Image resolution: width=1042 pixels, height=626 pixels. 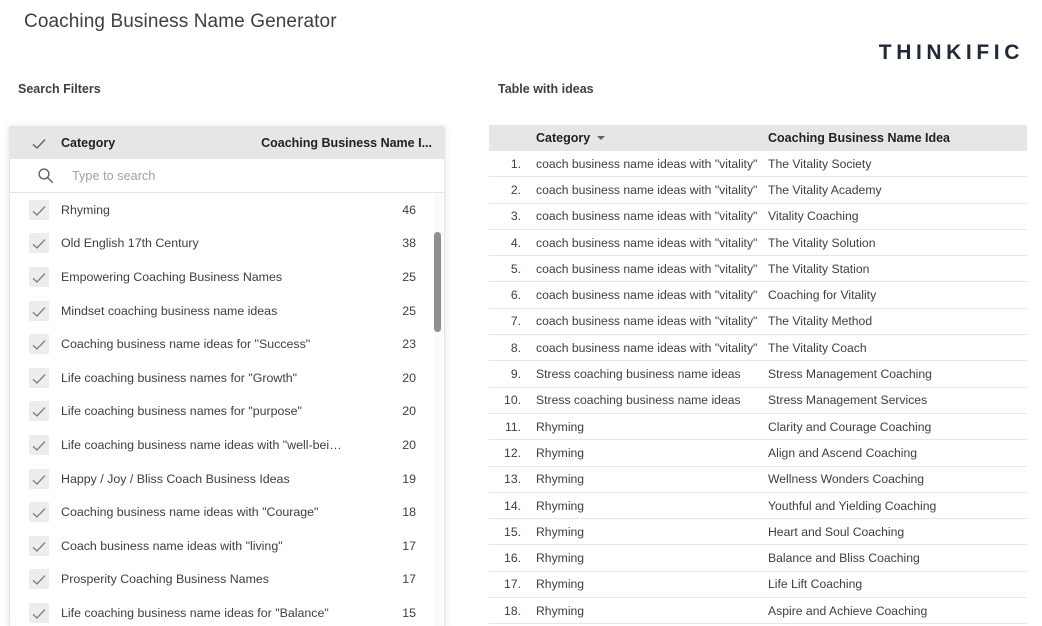 What do you see at coordinates (758, 611) in the screenshot?
I see `table-row: 18. Rhyming Aspire and Achieve Coaching` at bounding box center [758, 611].